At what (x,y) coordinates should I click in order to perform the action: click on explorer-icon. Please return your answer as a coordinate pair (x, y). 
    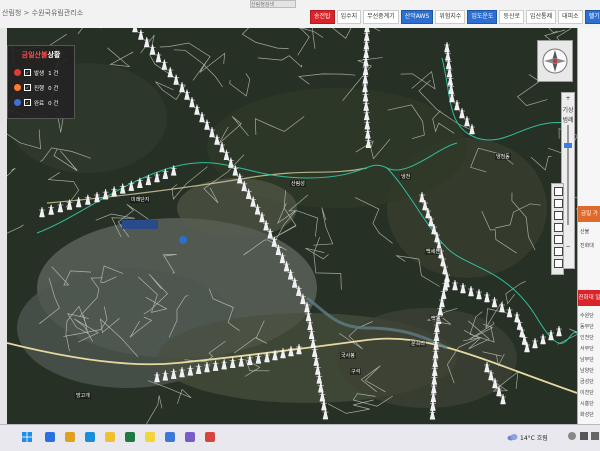
    Looking at the image, I should click on (110, 437).